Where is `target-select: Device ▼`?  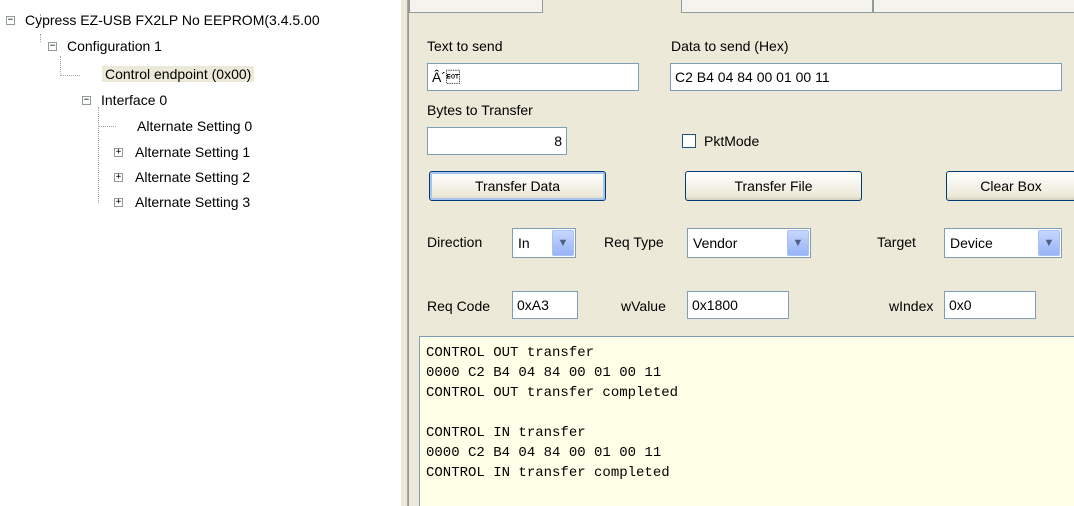 target-select: Device ▼ is located at coordinates (1003, 243).